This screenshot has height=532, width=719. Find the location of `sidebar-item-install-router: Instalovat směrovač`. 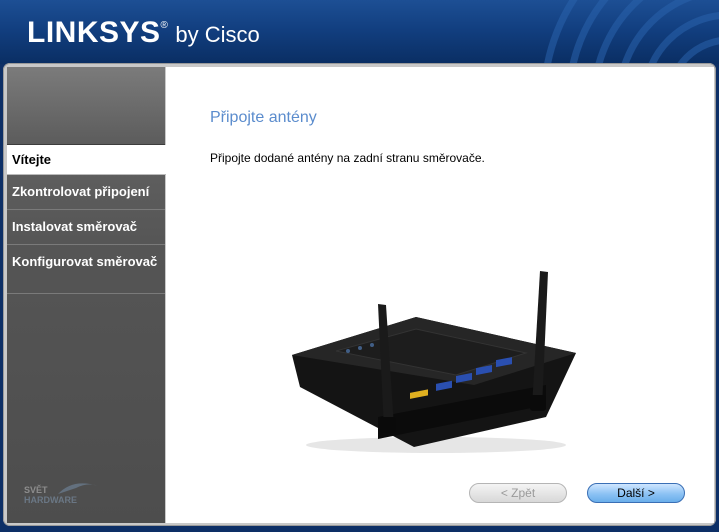

sidebar-item-install-router: Instalovat směrovač is located at coordinates (86, 227).